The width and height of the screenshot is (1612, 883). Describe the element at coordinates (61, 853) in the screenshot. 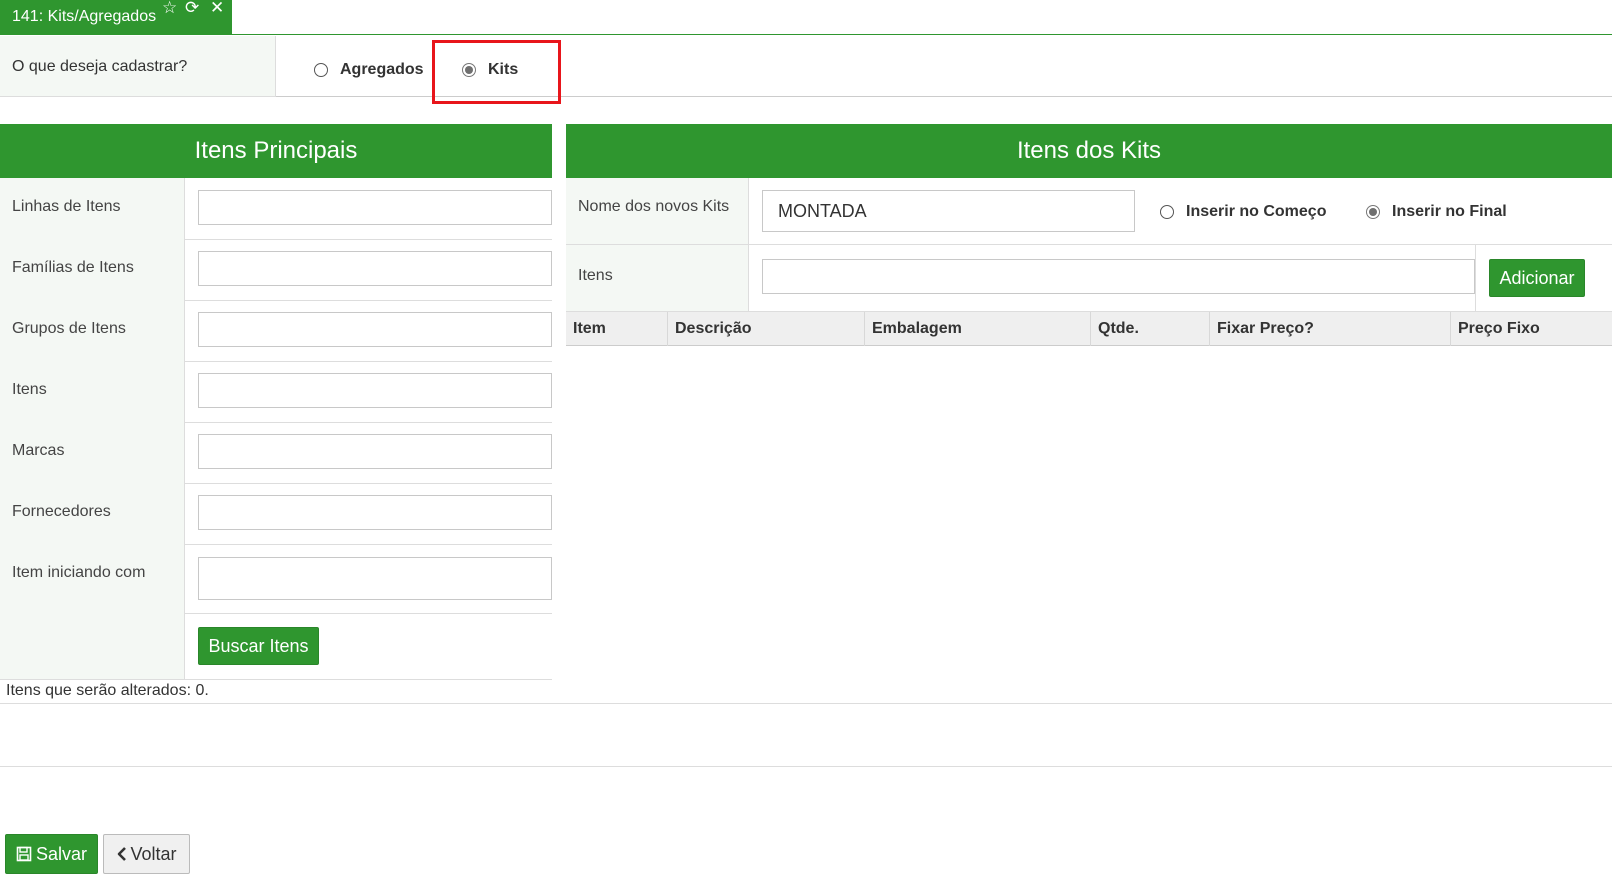

I see `save-button-label: Salvar` at that location.